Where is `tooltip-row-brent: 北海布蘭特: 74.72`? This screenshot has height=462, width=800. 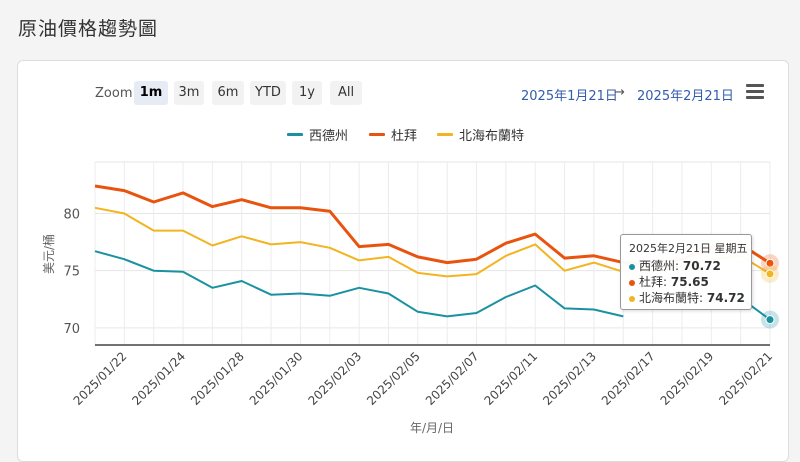
tooltip-row-brent: 北海布蘭特: 74.72 is located at coordinates (687, 297).